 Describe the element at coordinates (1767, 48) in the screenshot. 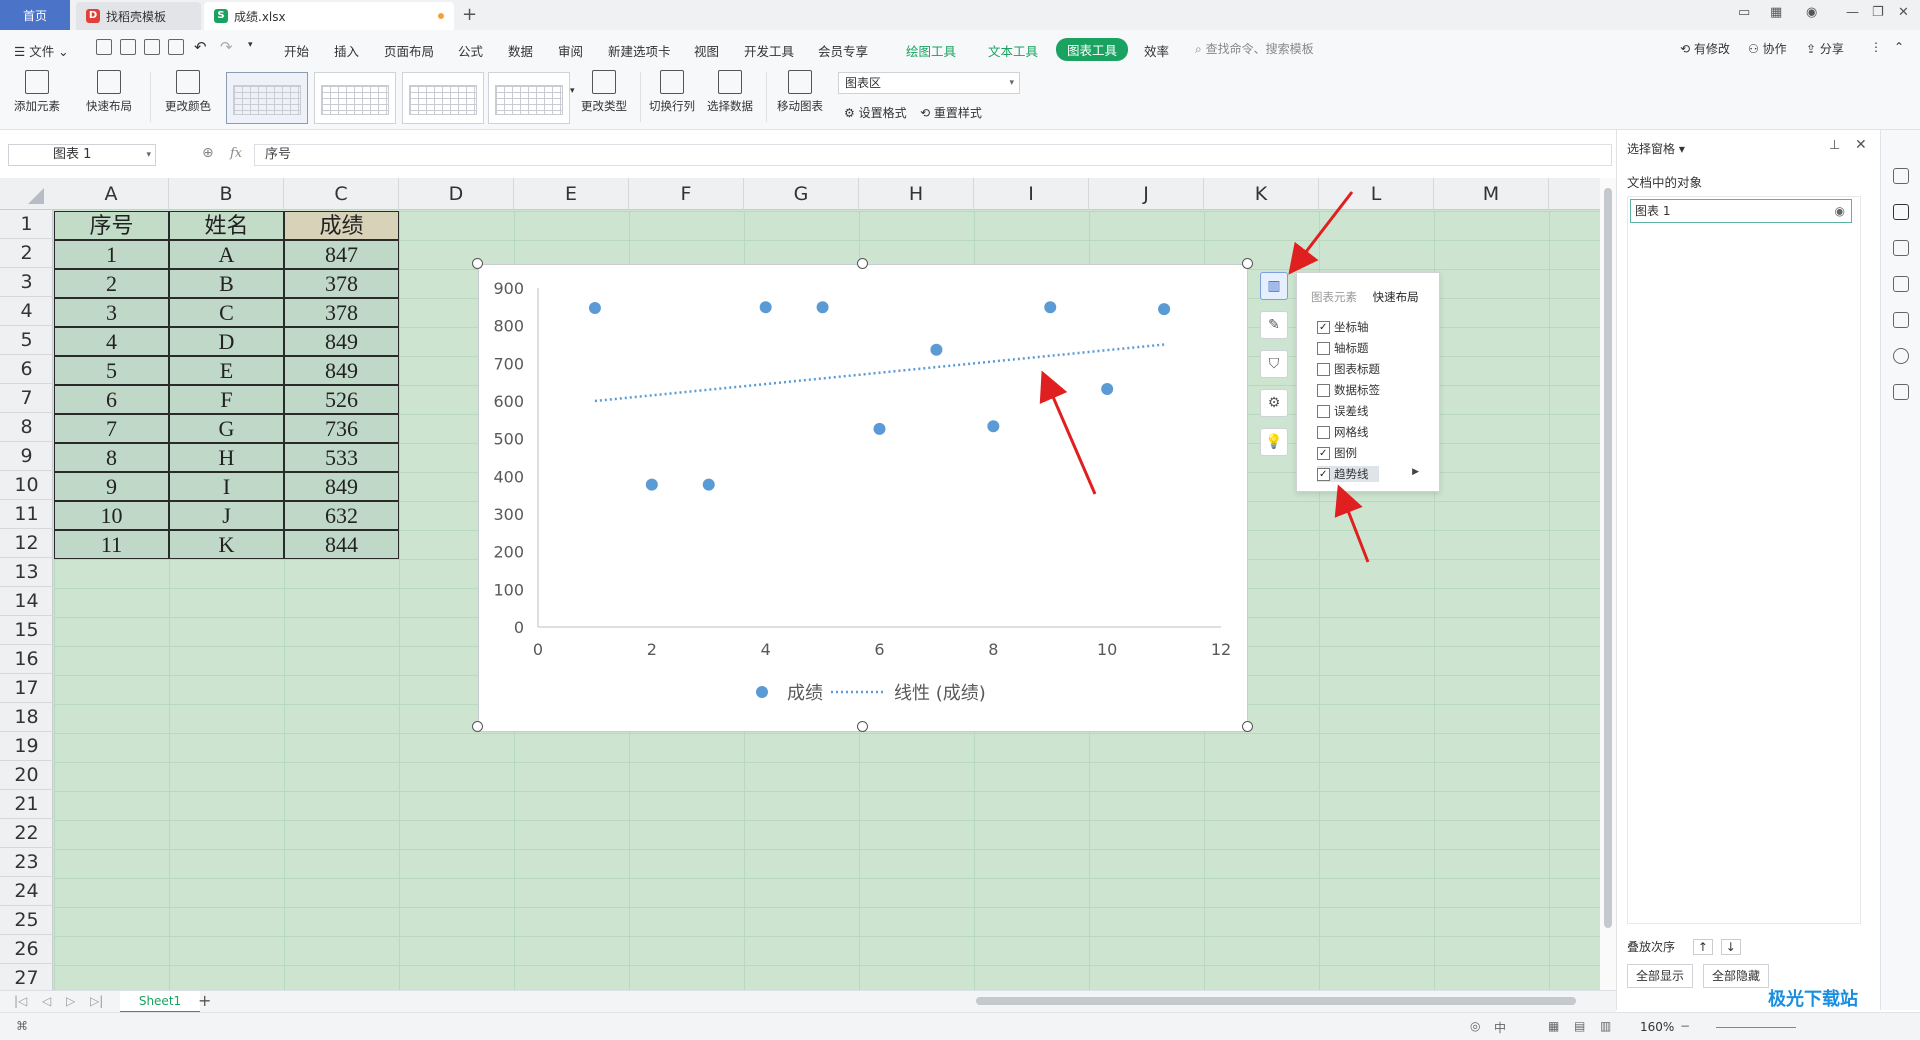

I see `collaborate-button: ⚇ 协作` at that location.